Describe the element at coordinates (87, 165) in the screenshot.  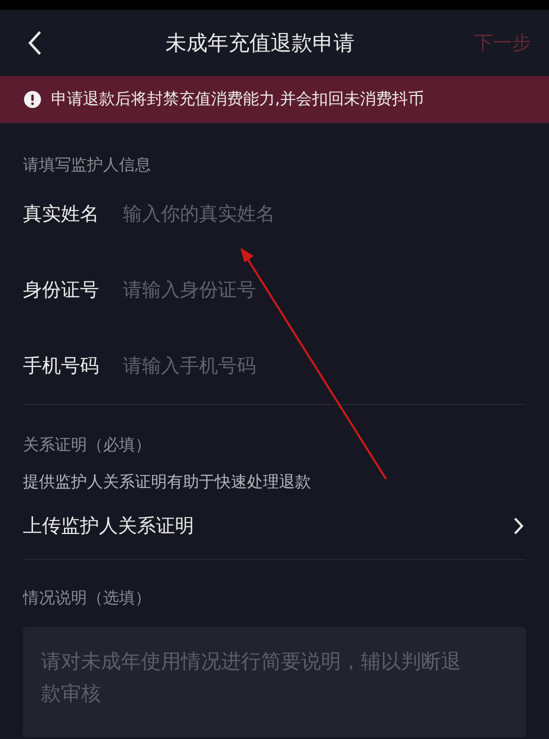
I see `section-heading: 请填写监护人信息` at that location.